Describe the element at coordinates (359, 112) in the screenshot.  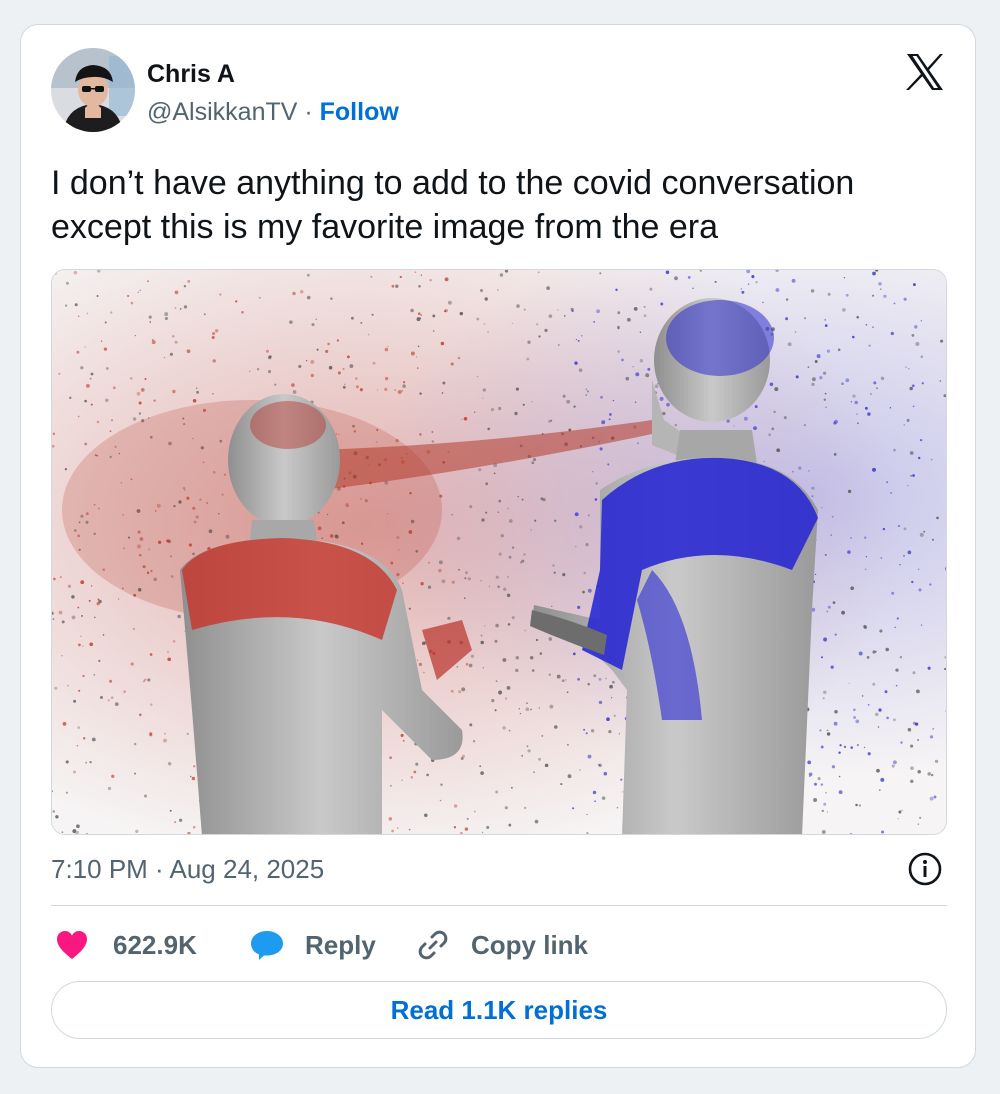
I see `follow-button: Follow` at that location.